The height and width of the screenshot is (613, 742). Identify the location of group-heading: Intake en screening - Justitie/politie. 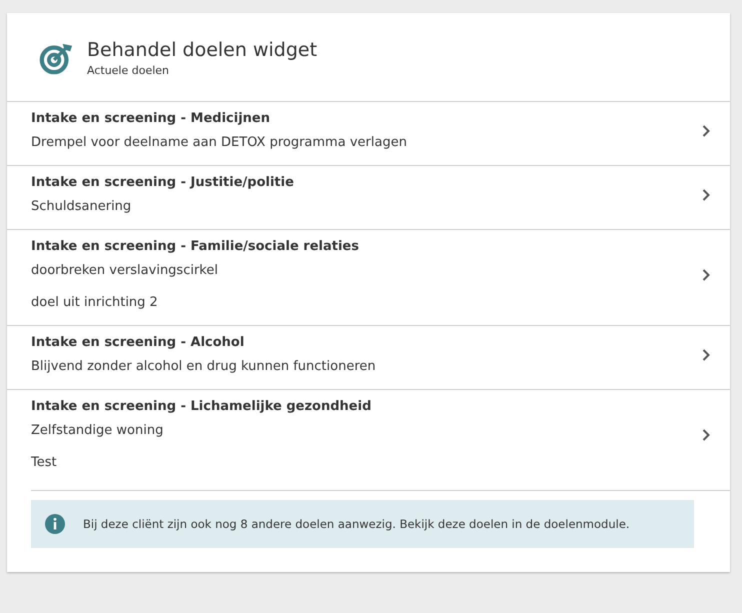
(162, 183).